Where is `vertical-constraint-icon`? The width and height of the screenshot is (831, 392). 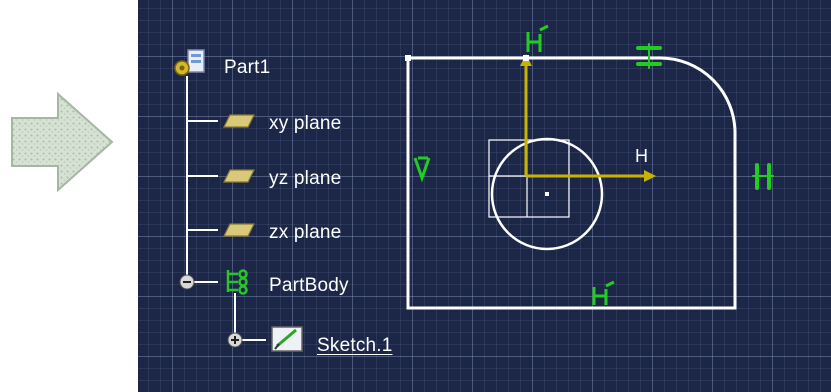 vertical-constraint-icon is located at coordinates (763, 176).